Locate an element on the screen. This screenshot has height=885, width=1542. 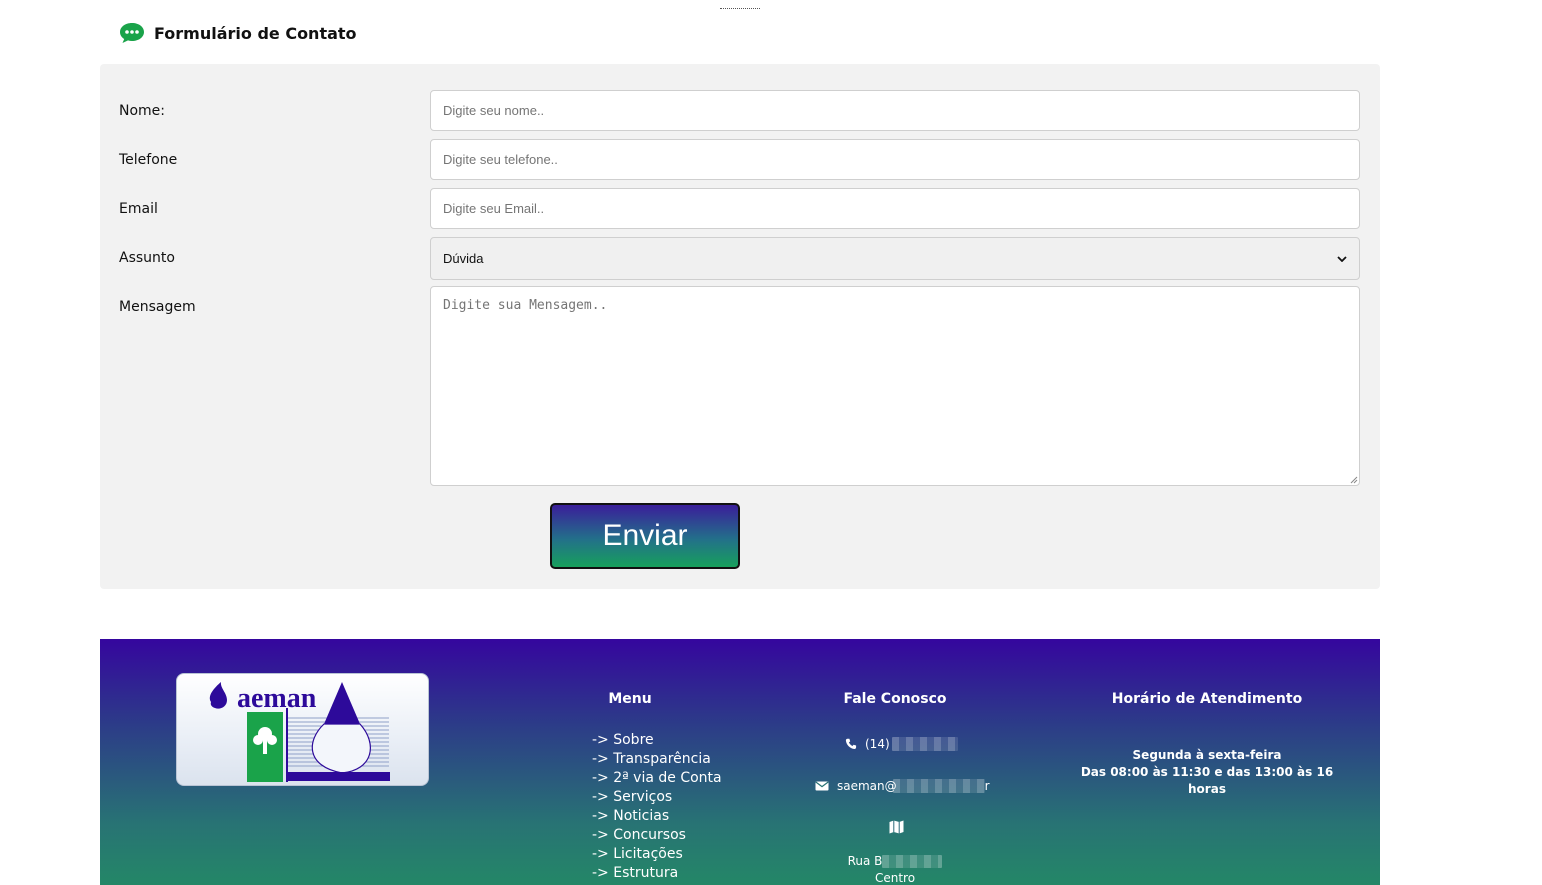
envelope-icon is located at coordinates (822, 786).